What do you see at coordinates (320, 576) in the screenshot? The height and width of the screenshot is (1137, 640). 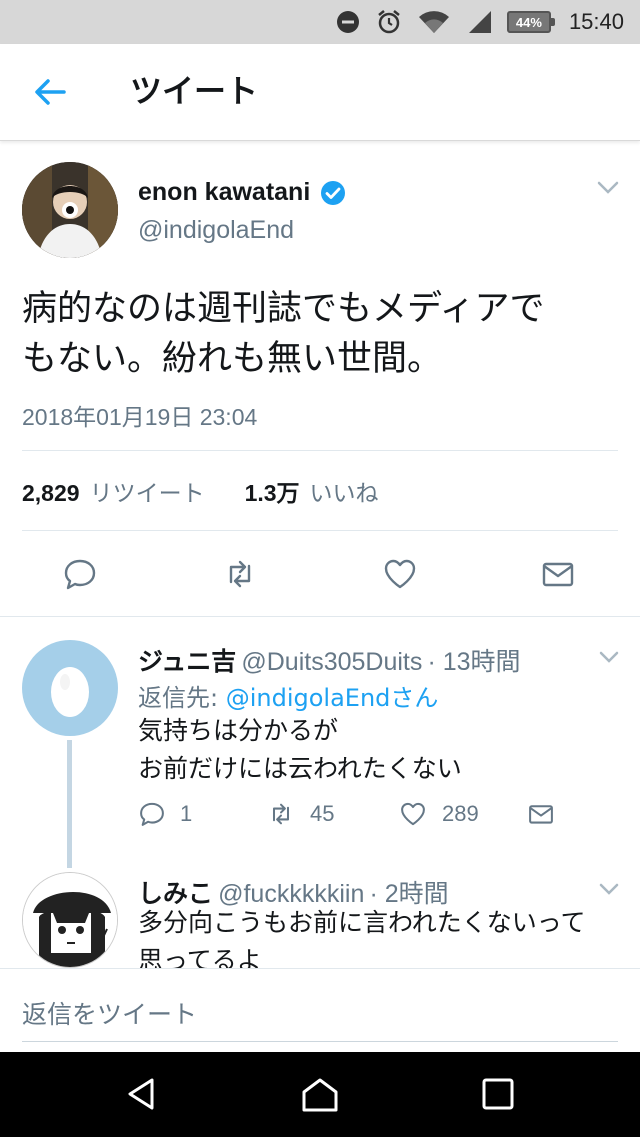 I see `tweet-actions` at bounding box center [320, 576].